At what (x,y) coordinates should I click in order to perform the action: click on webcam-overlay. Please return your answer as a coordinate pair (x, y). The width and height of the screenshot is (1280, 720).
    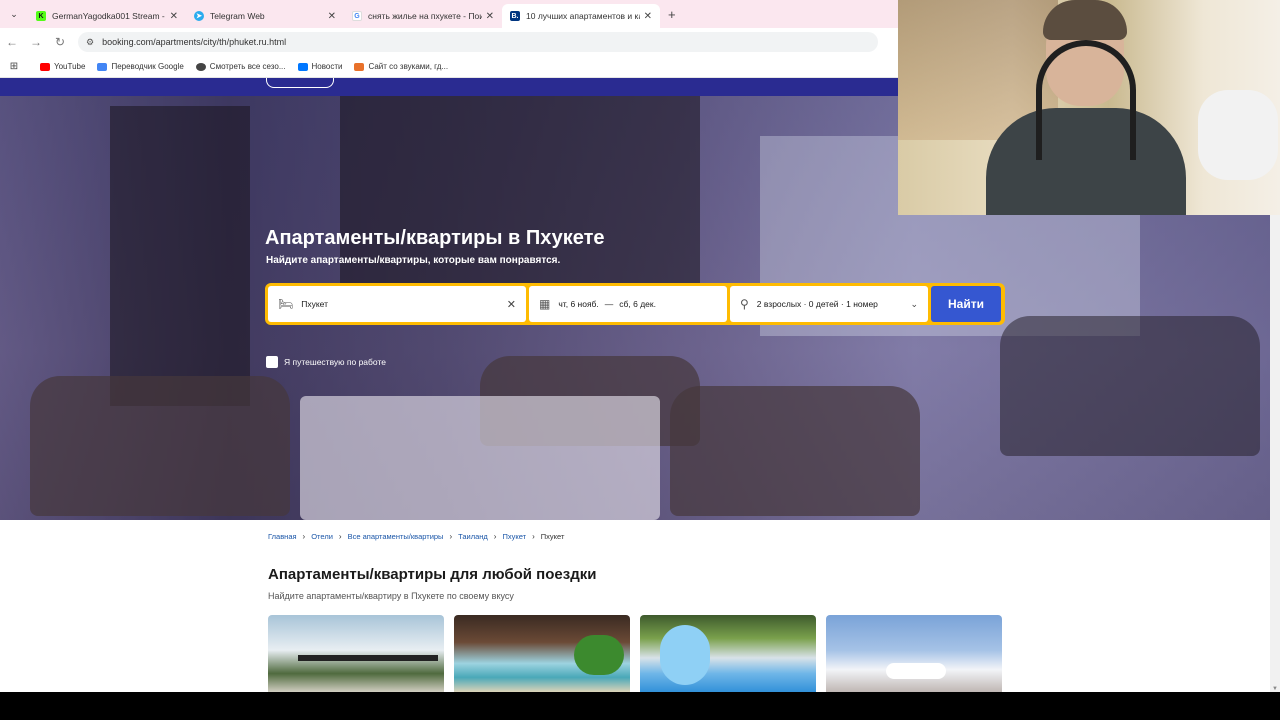
    Looking at the image, I should click on (1089, 107).